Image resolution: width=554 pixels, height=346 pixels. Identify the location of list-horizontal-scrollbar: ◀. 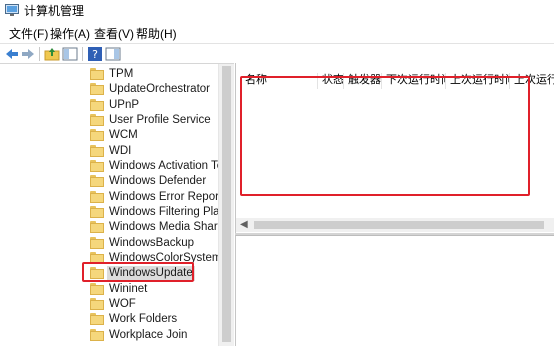
(395, 225).